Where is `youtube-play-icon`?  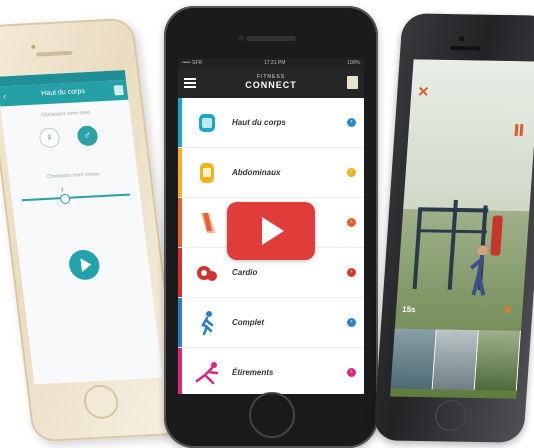 youtube-play-icon is located at coordinates (273, 231).